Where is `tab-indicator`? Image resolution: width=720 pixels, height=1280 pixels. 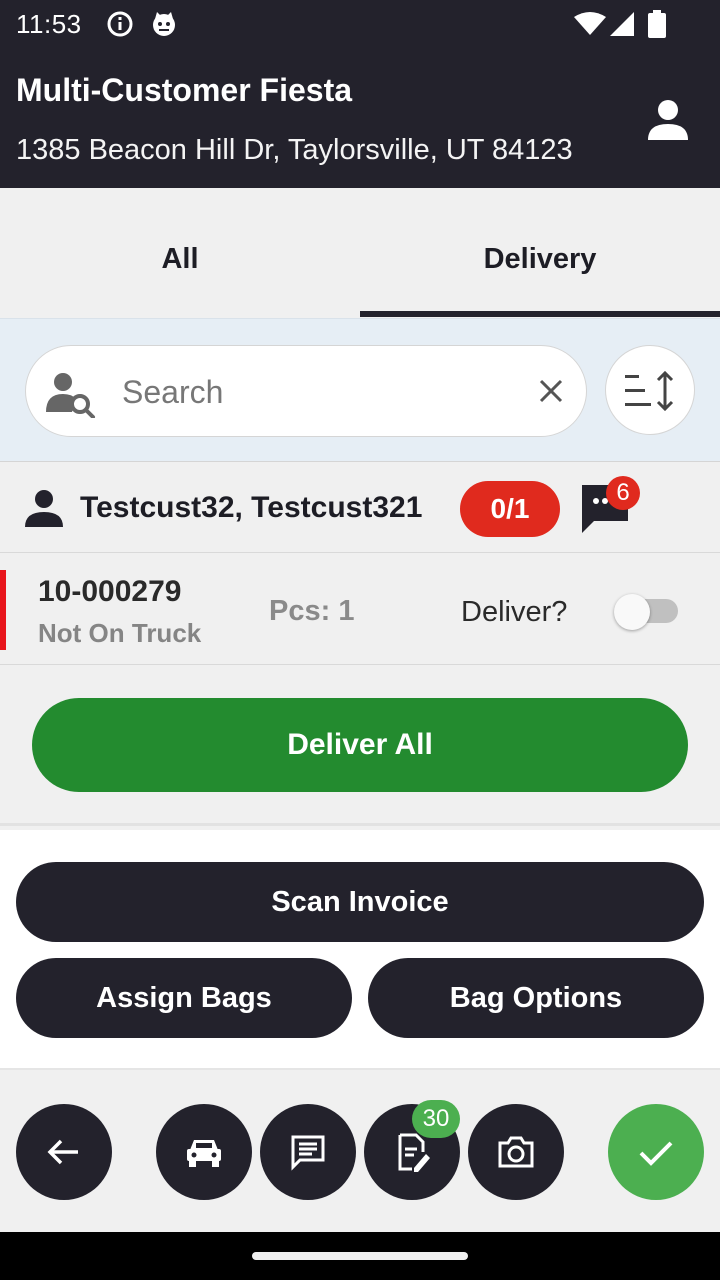
tab-indicator is located at coordinates (540, 314).